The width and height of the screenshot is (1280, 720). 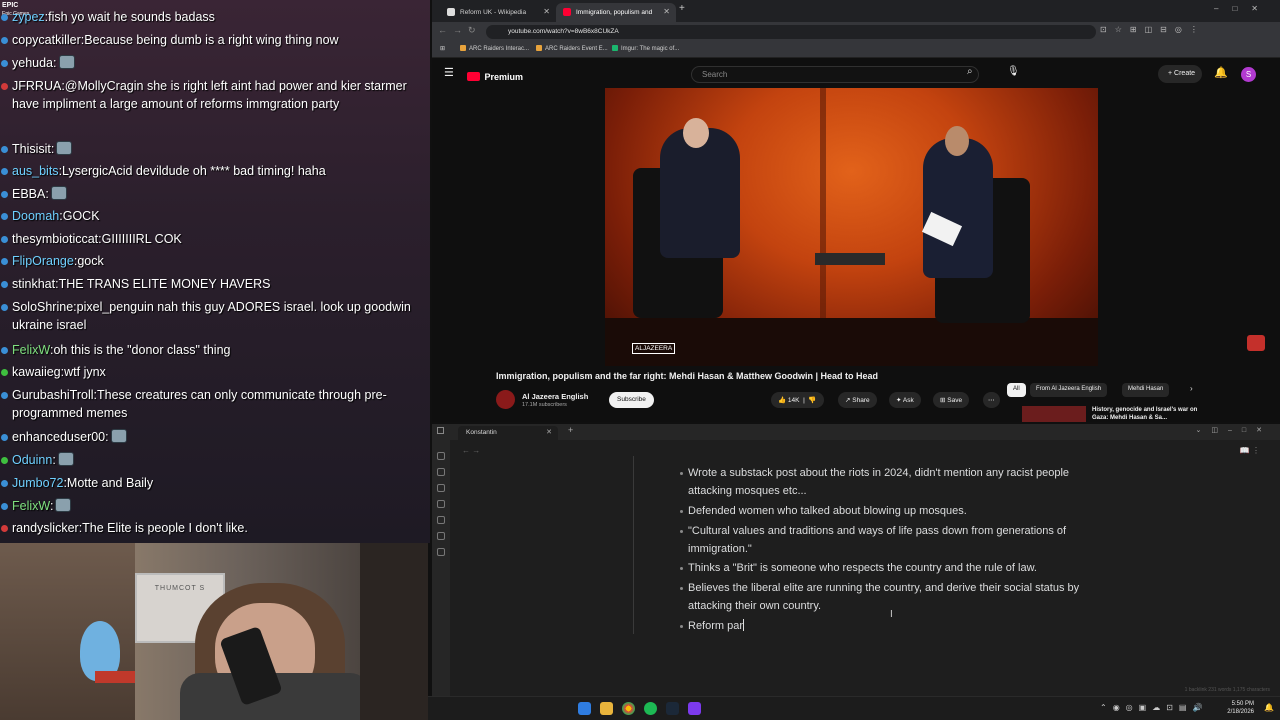 I want to click on chat-username: enhanceduser00, so click(x=58, y=437).